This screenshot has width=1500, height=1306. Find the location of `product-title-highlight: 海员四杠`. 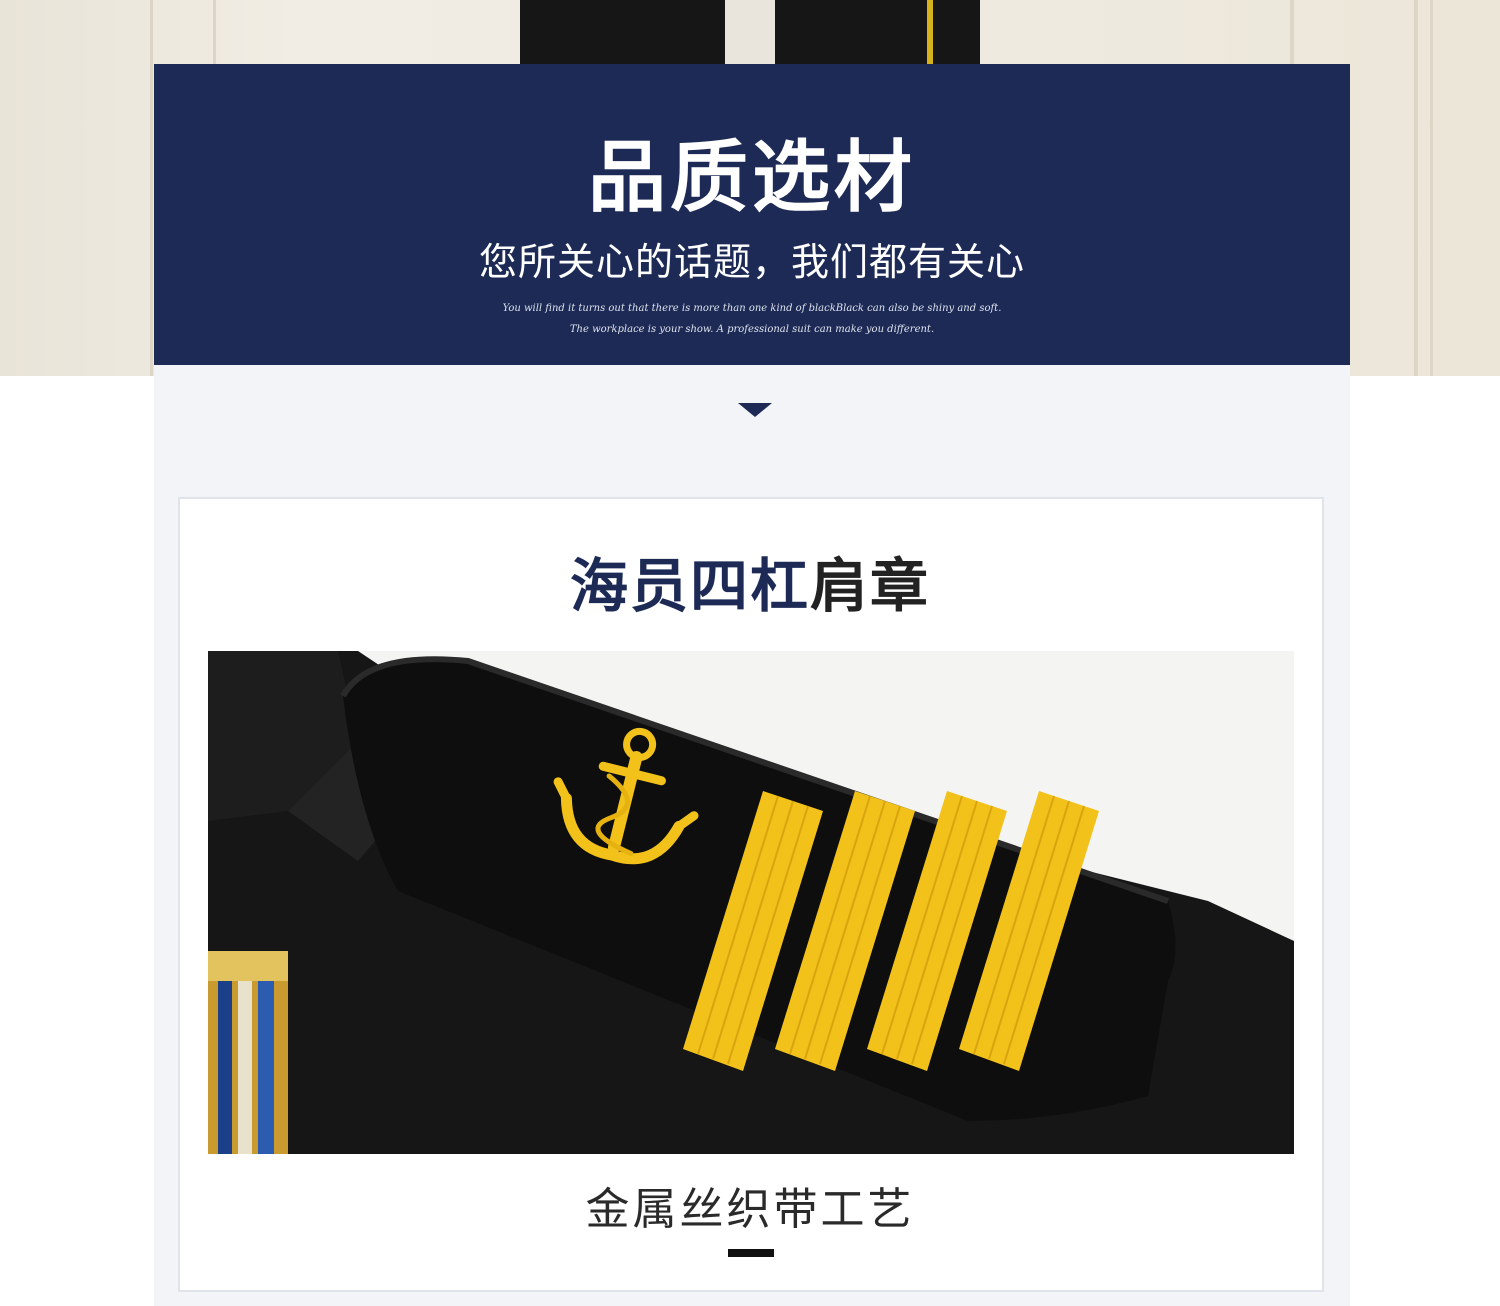

product-title-highlight: 海员四杠 is located at coordinates (689, 586).